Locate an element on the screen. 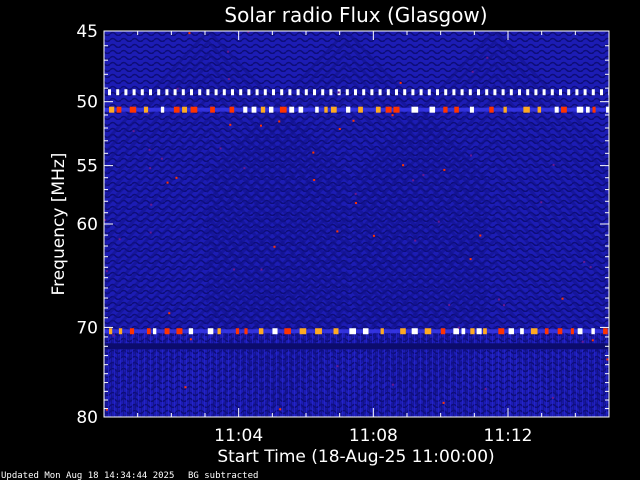  bg-subtracted-note: BG subtracted is located at coordinates (223, 475).